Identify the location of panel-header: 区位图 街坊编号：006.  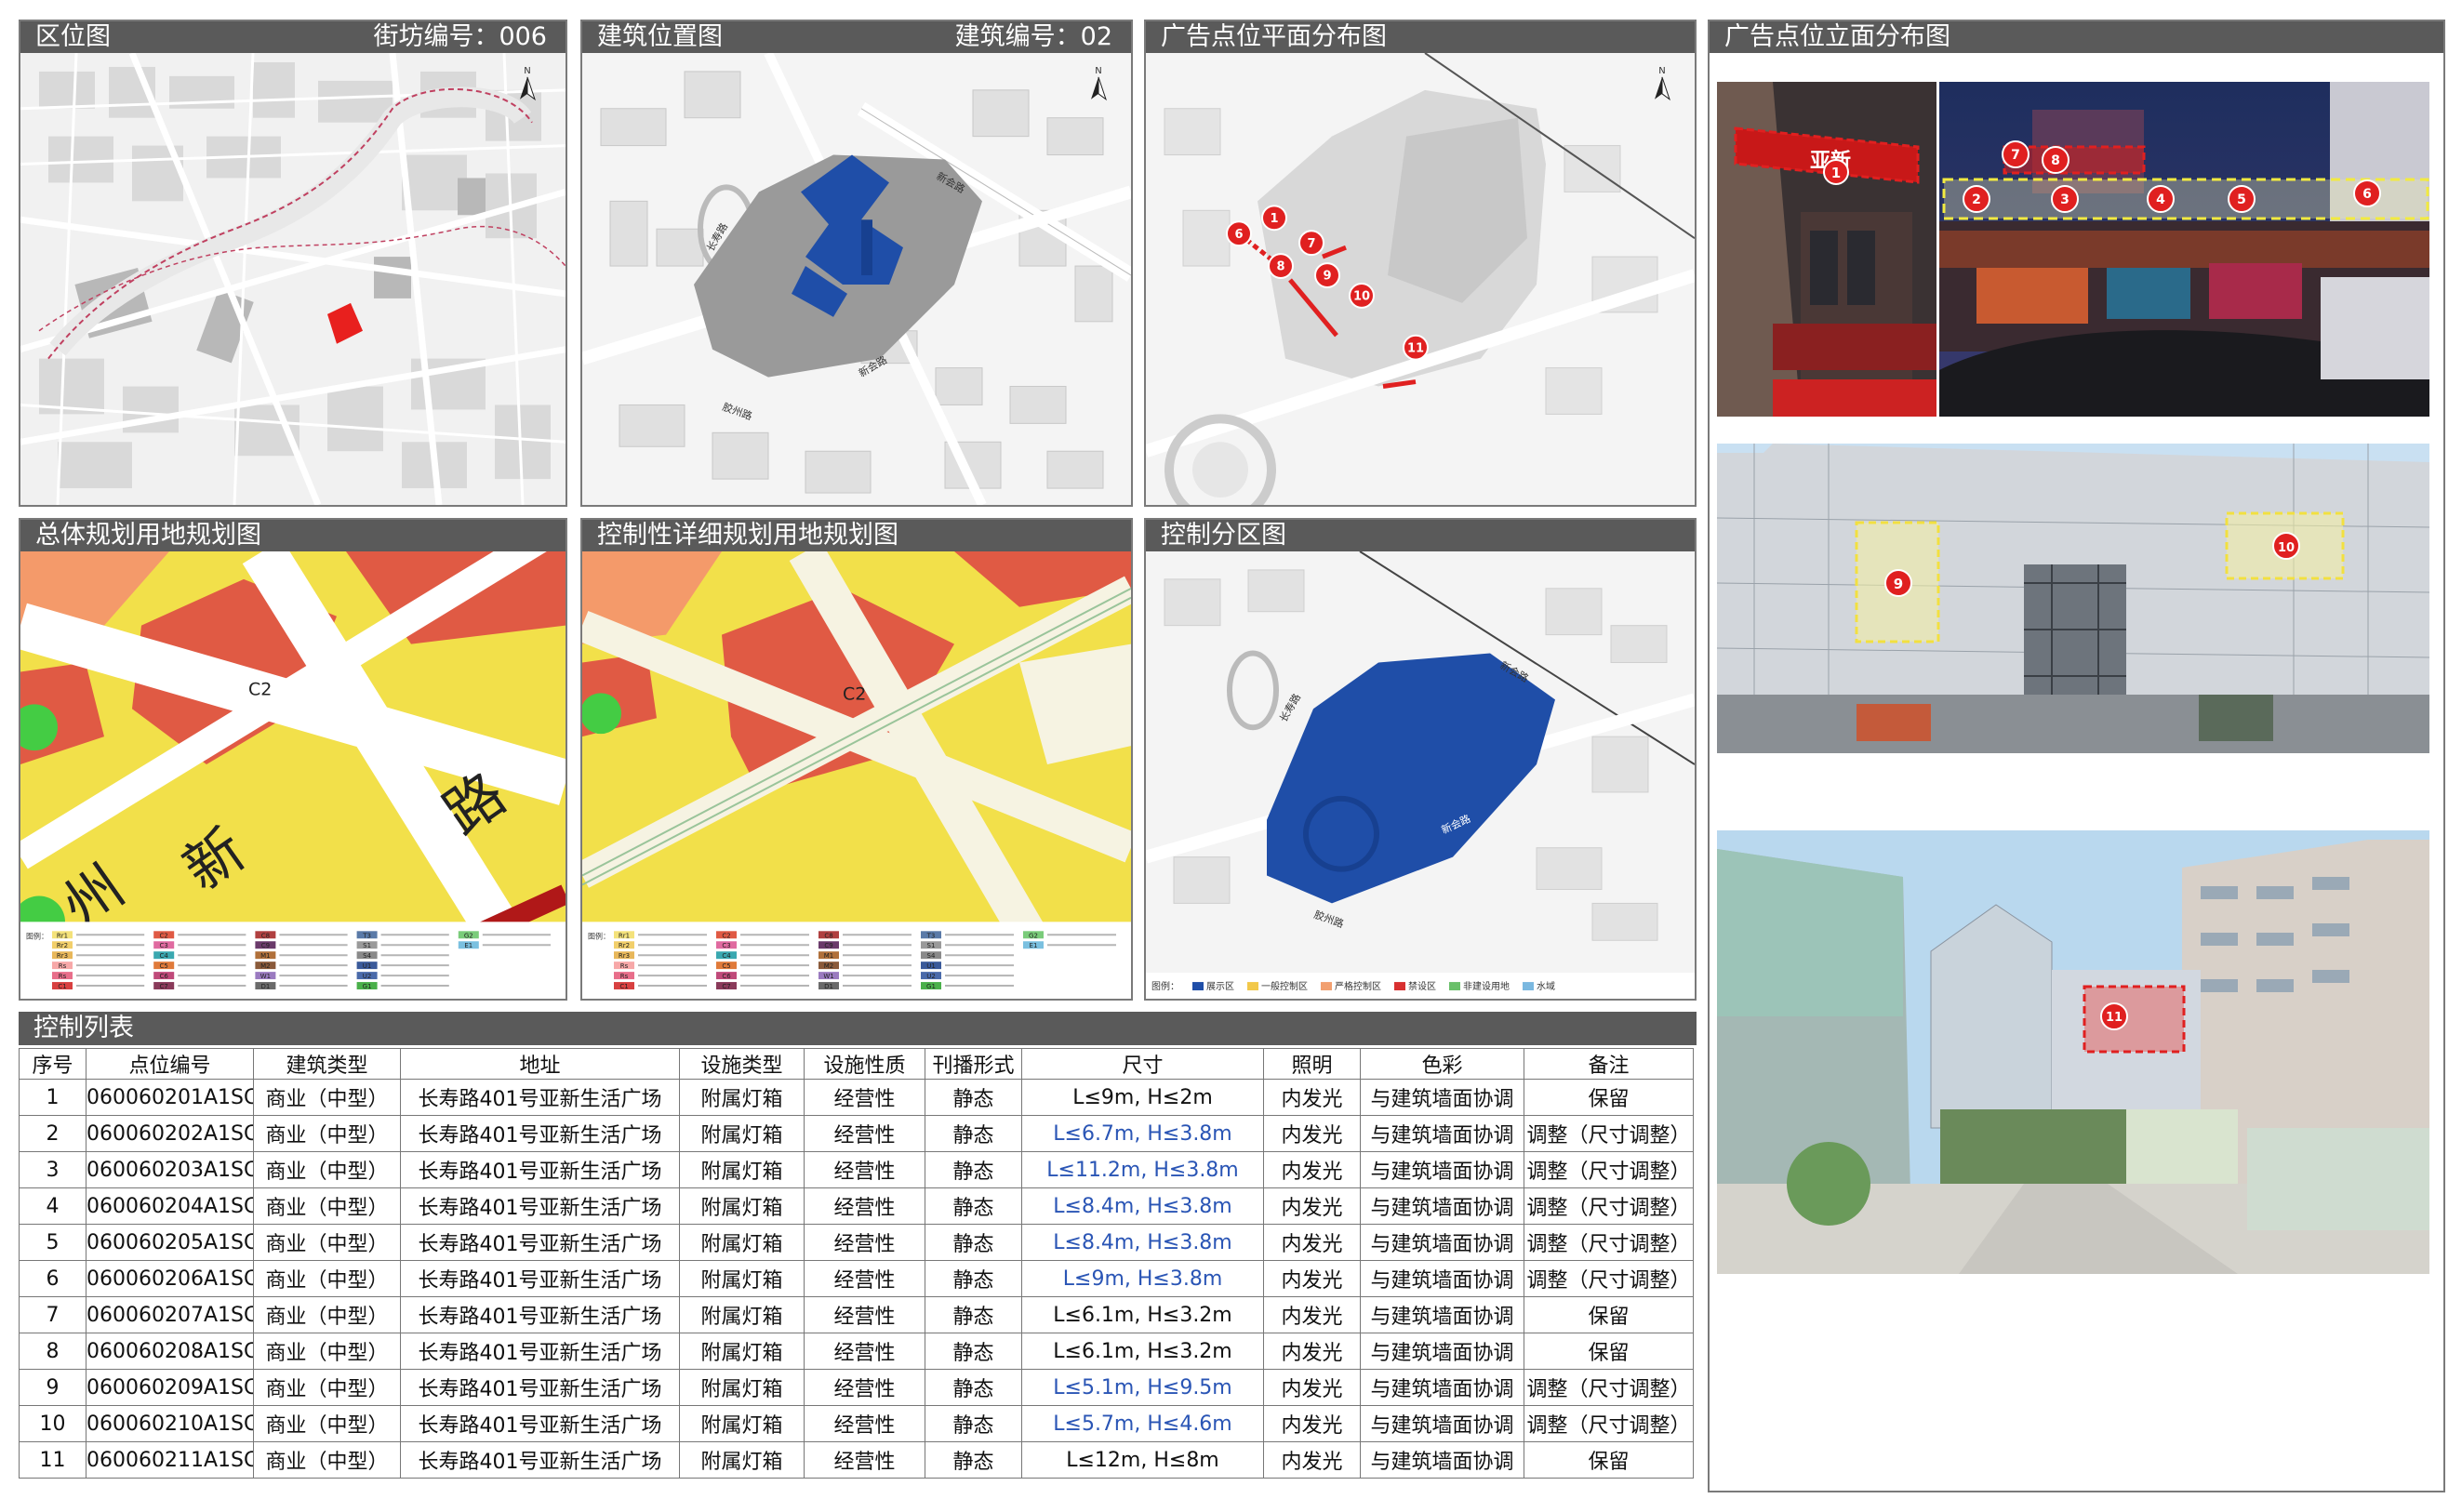
(293, 37).